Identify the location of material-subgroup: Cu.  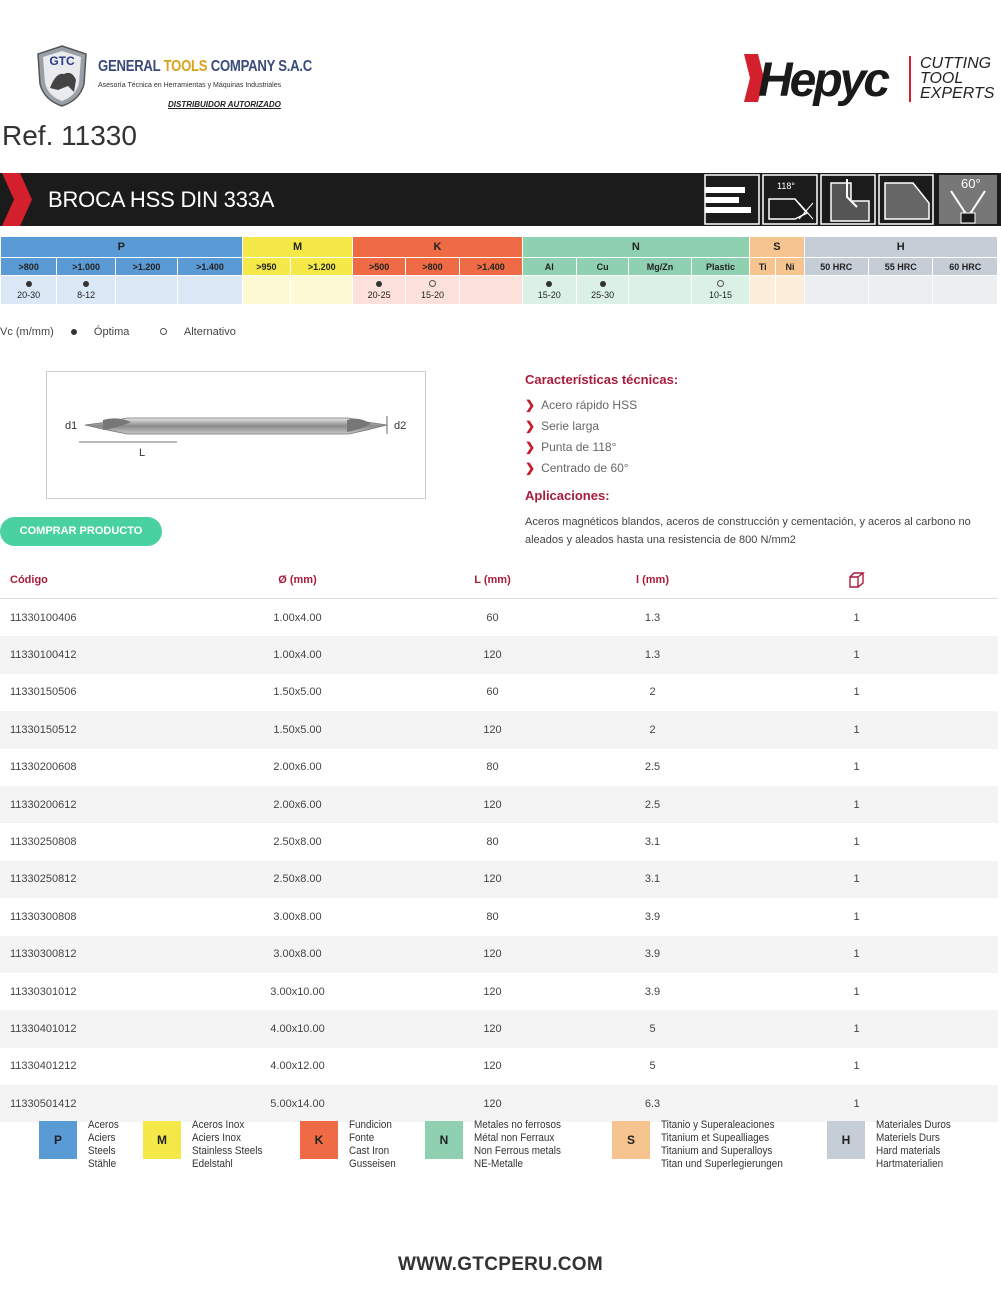
(602, 266).